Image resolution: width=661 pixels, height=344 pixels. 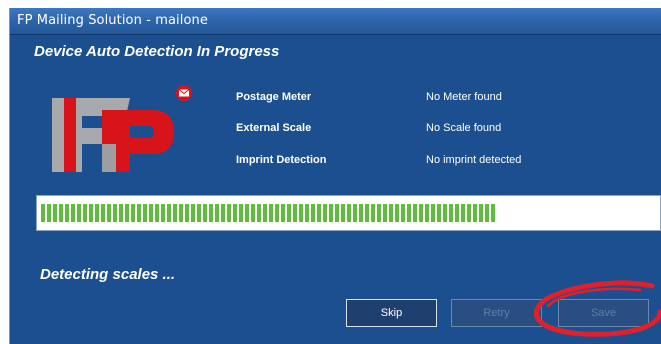 I want to click on postage-meter-label: Postage Meter, so click(x=274, y=97).